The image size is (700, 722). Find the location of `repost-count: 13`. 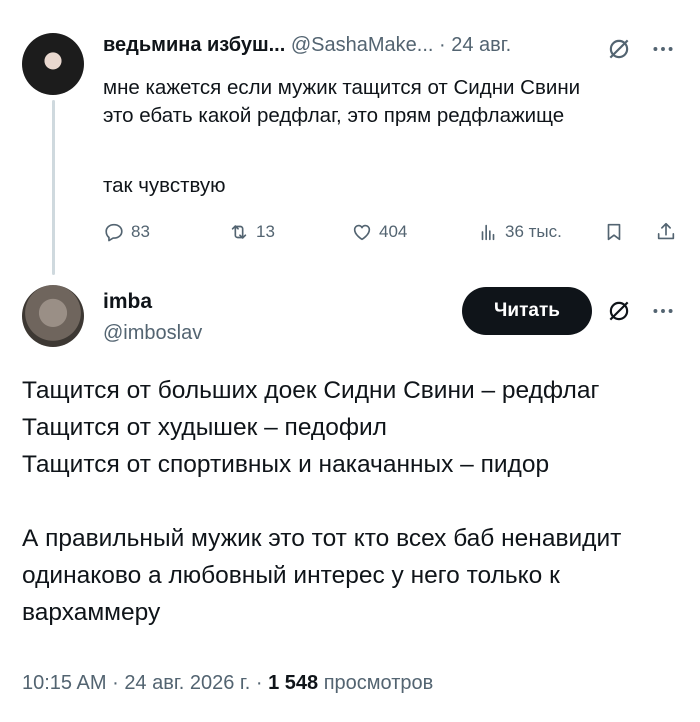

repost-count: 13 is located at coordinates (265, 231).